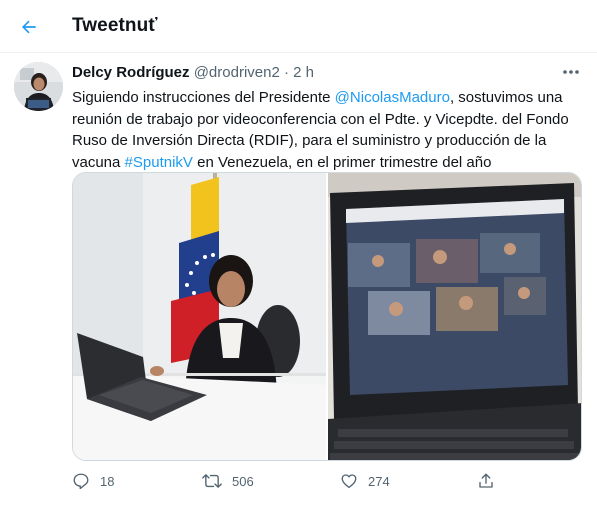  What do you see at coordinates (379, 481) in the screenshot?
I see `like-count: 274` at bounding box center [379, 481].